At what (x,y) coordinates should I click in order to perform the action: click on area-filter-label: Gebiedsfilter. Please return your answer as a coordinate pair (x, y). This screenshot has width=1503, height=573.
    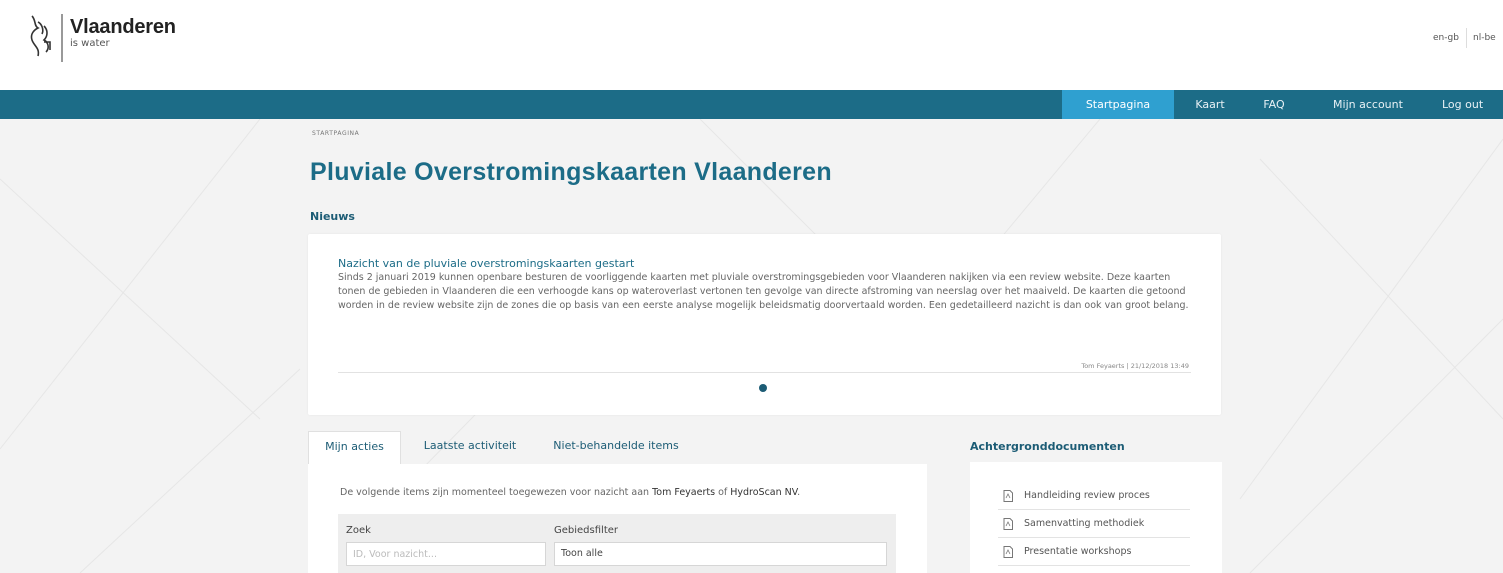
    Looking at the image, I should click on (586, 530).